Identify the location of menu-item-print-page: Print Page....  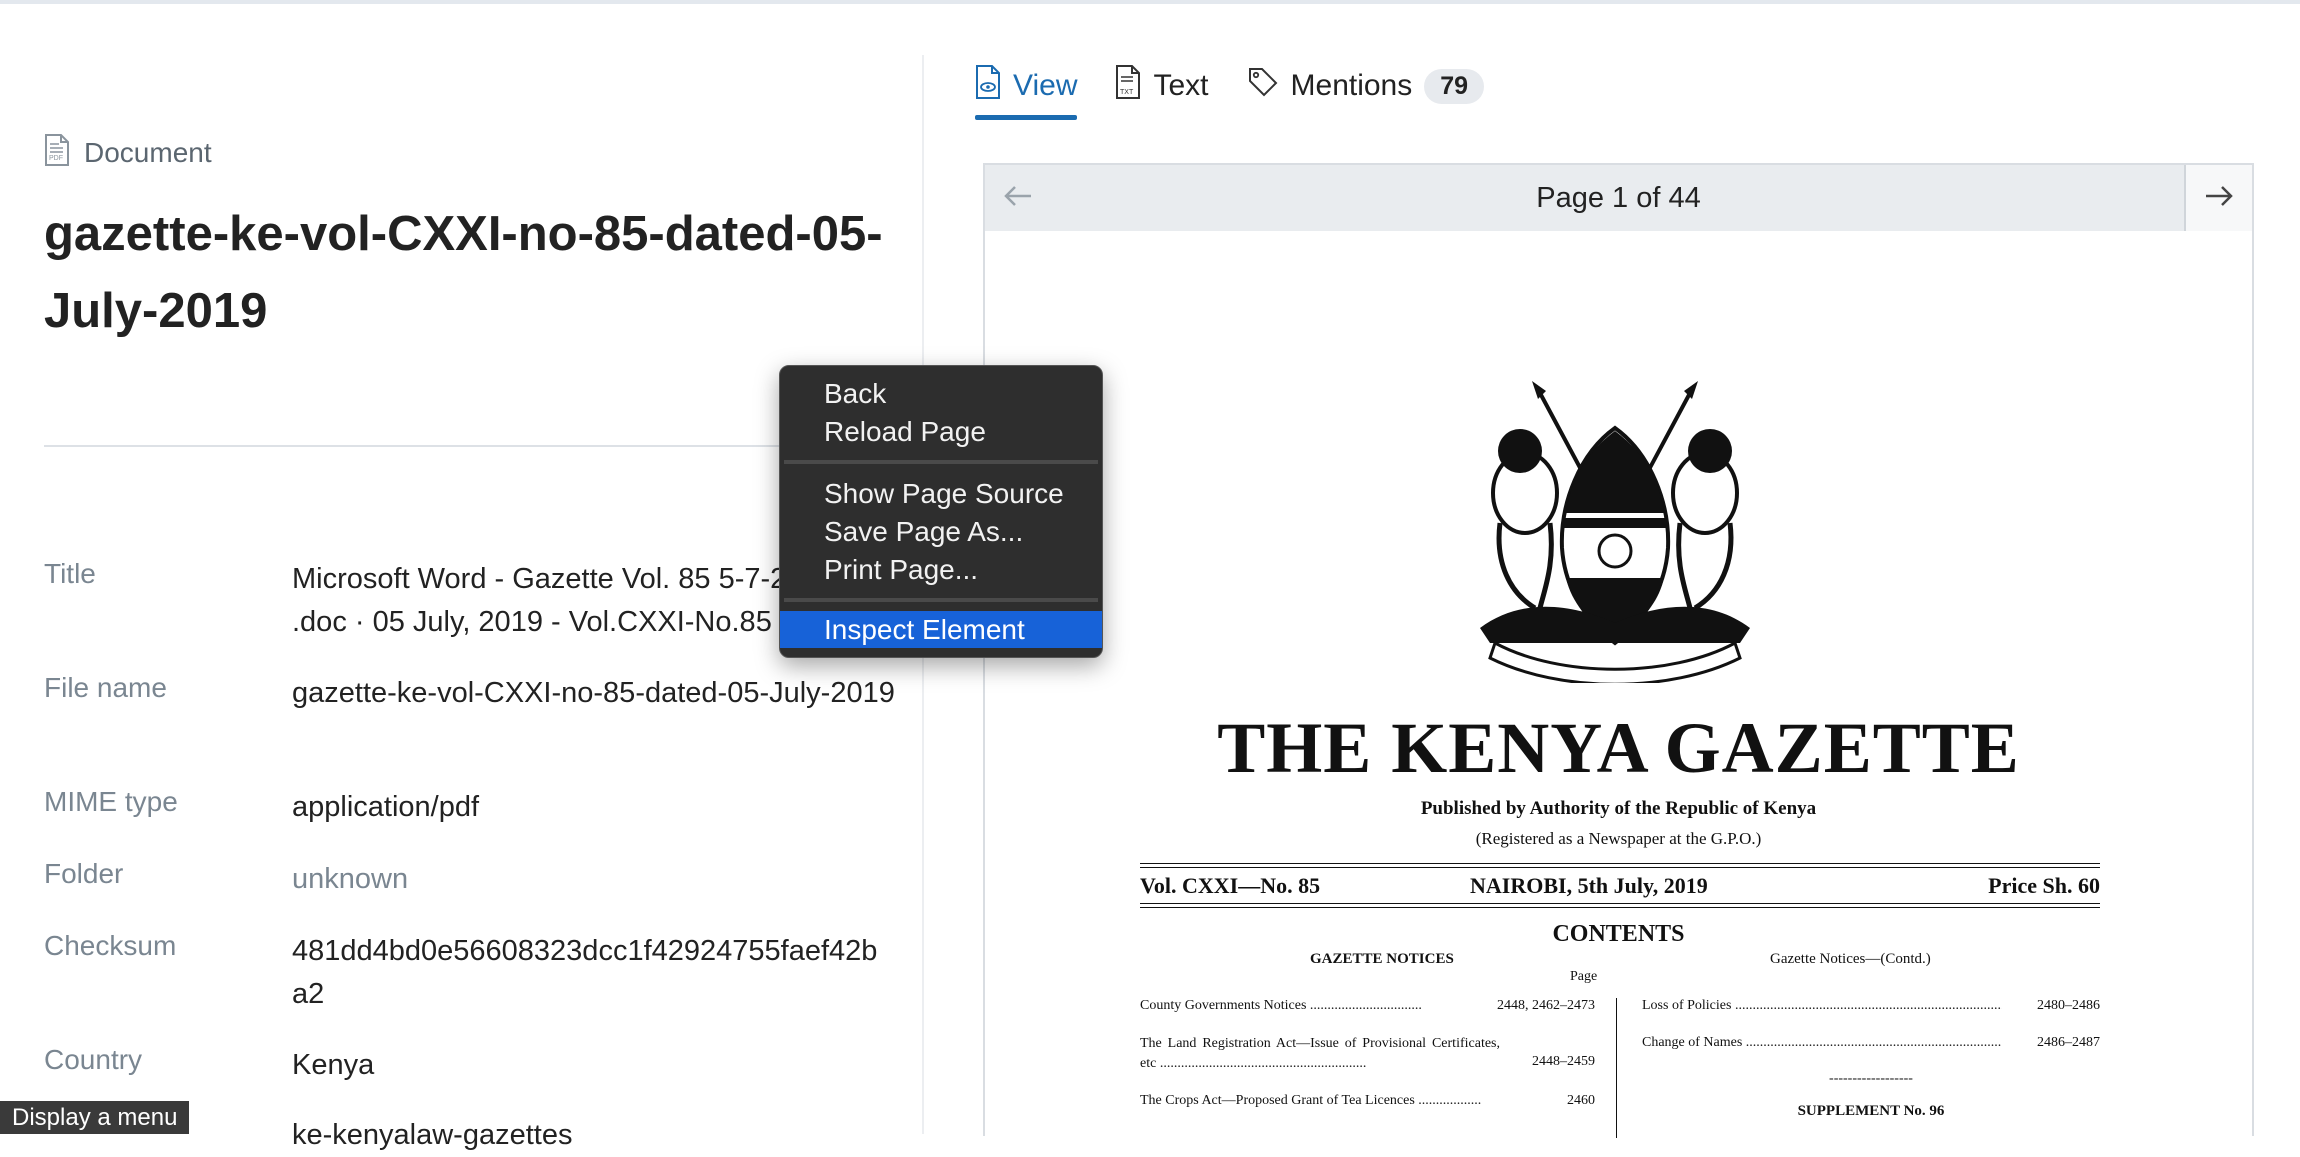
(941, 569).